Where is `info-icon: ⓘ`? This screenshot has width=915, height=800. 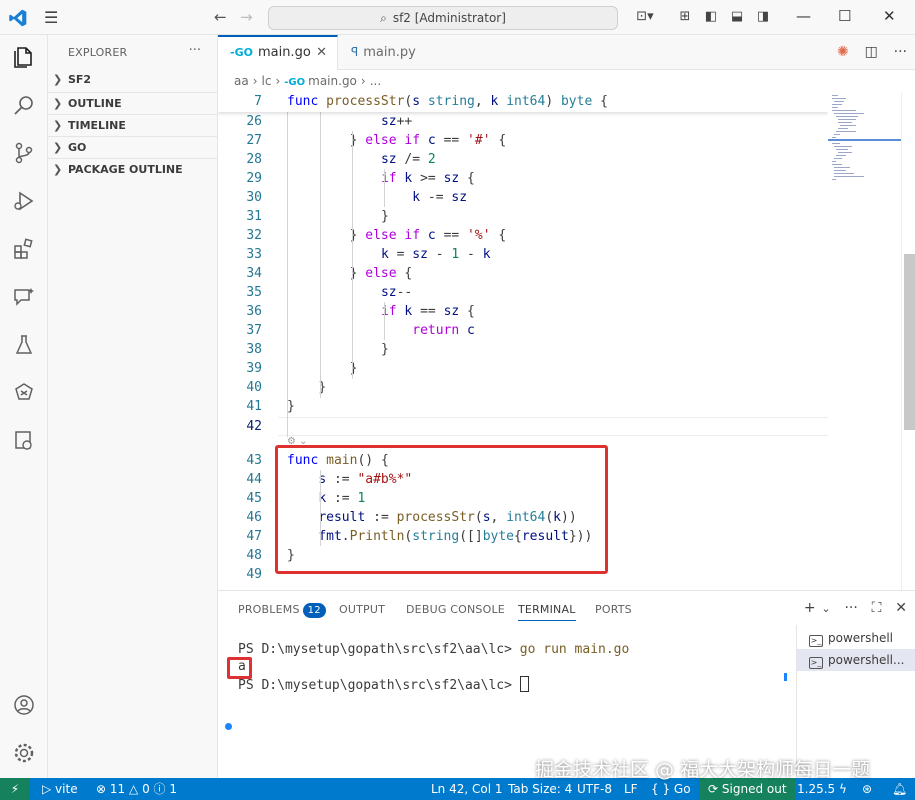 info-icon: ⓘ is located at coordinates (159, 789).